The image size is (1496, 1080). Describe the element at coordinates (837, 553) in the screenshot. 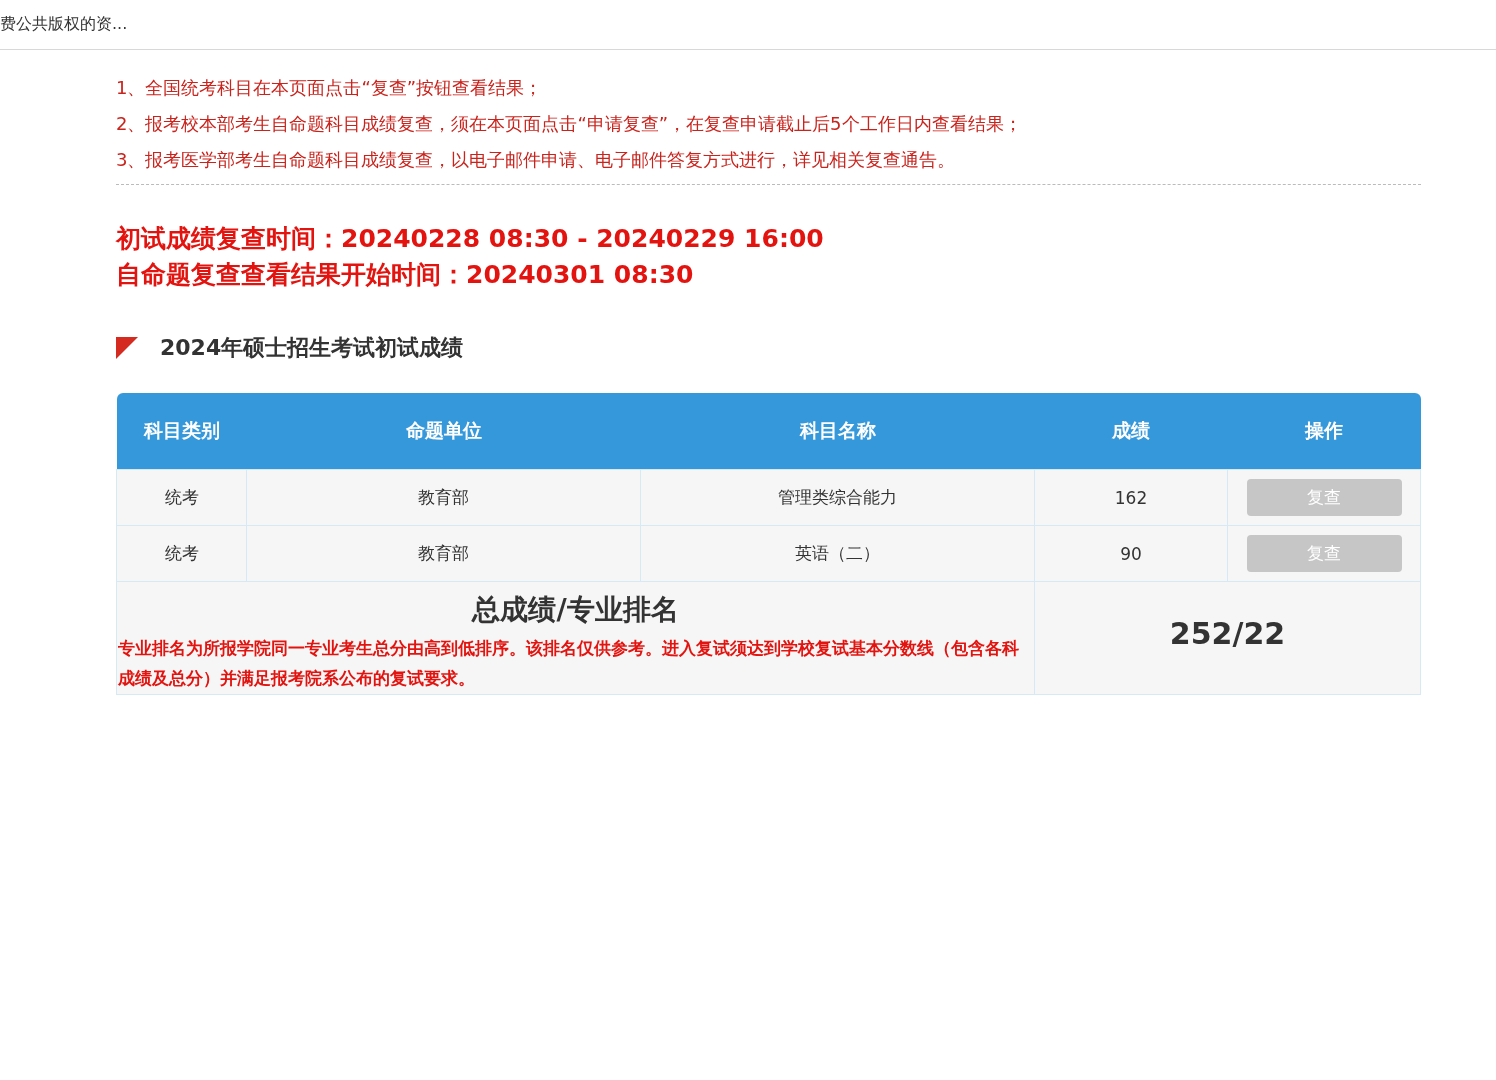

I see `table-cell: 英语（二）` at that location.